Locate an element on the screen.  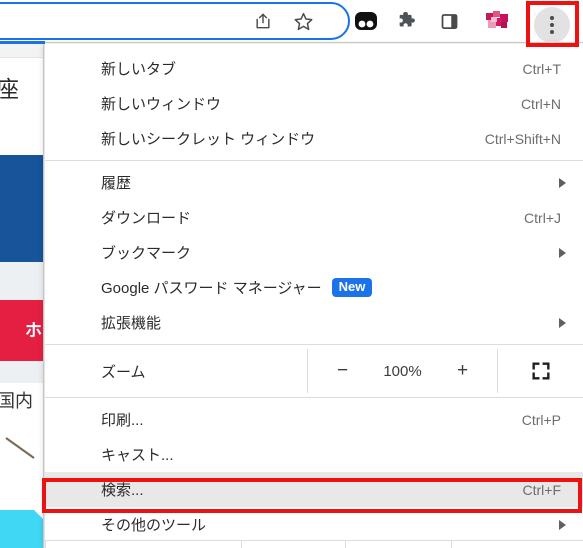
menu-item-accel: Ctrl+T is located at coordinates (542, 68).